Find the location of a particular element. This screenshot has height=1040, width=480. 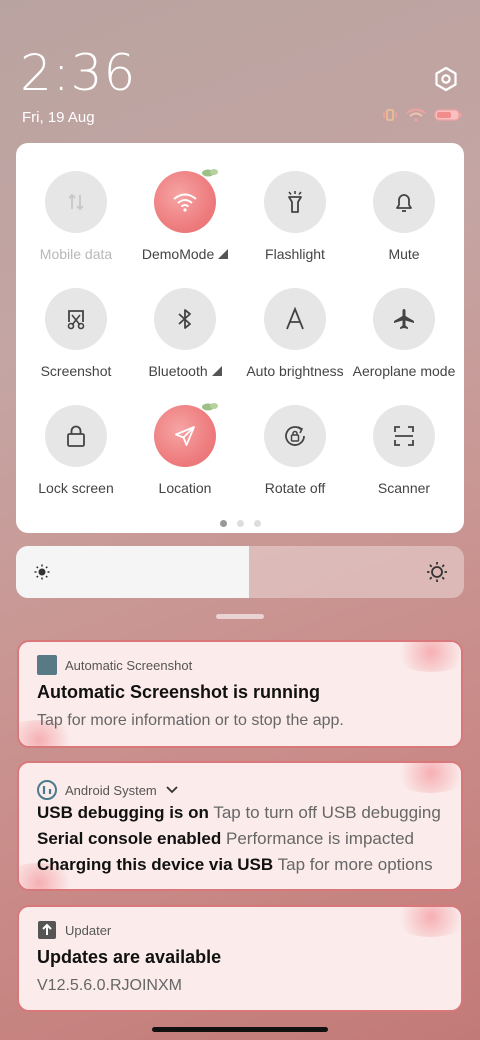

notification-title: Updates are available is located at coordinates (129, 957).